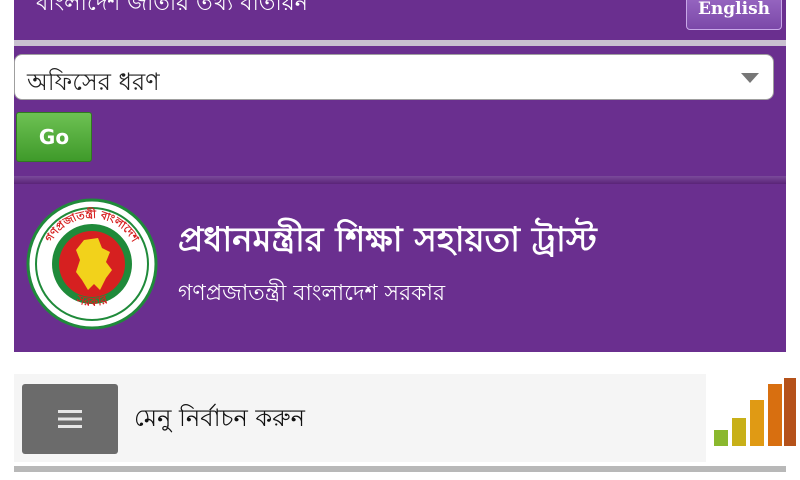 This screenshot has width=800, height=480. Describe the element at coordinates (734, 15) in the screenshot. I see `english-language-button: English` at that location.